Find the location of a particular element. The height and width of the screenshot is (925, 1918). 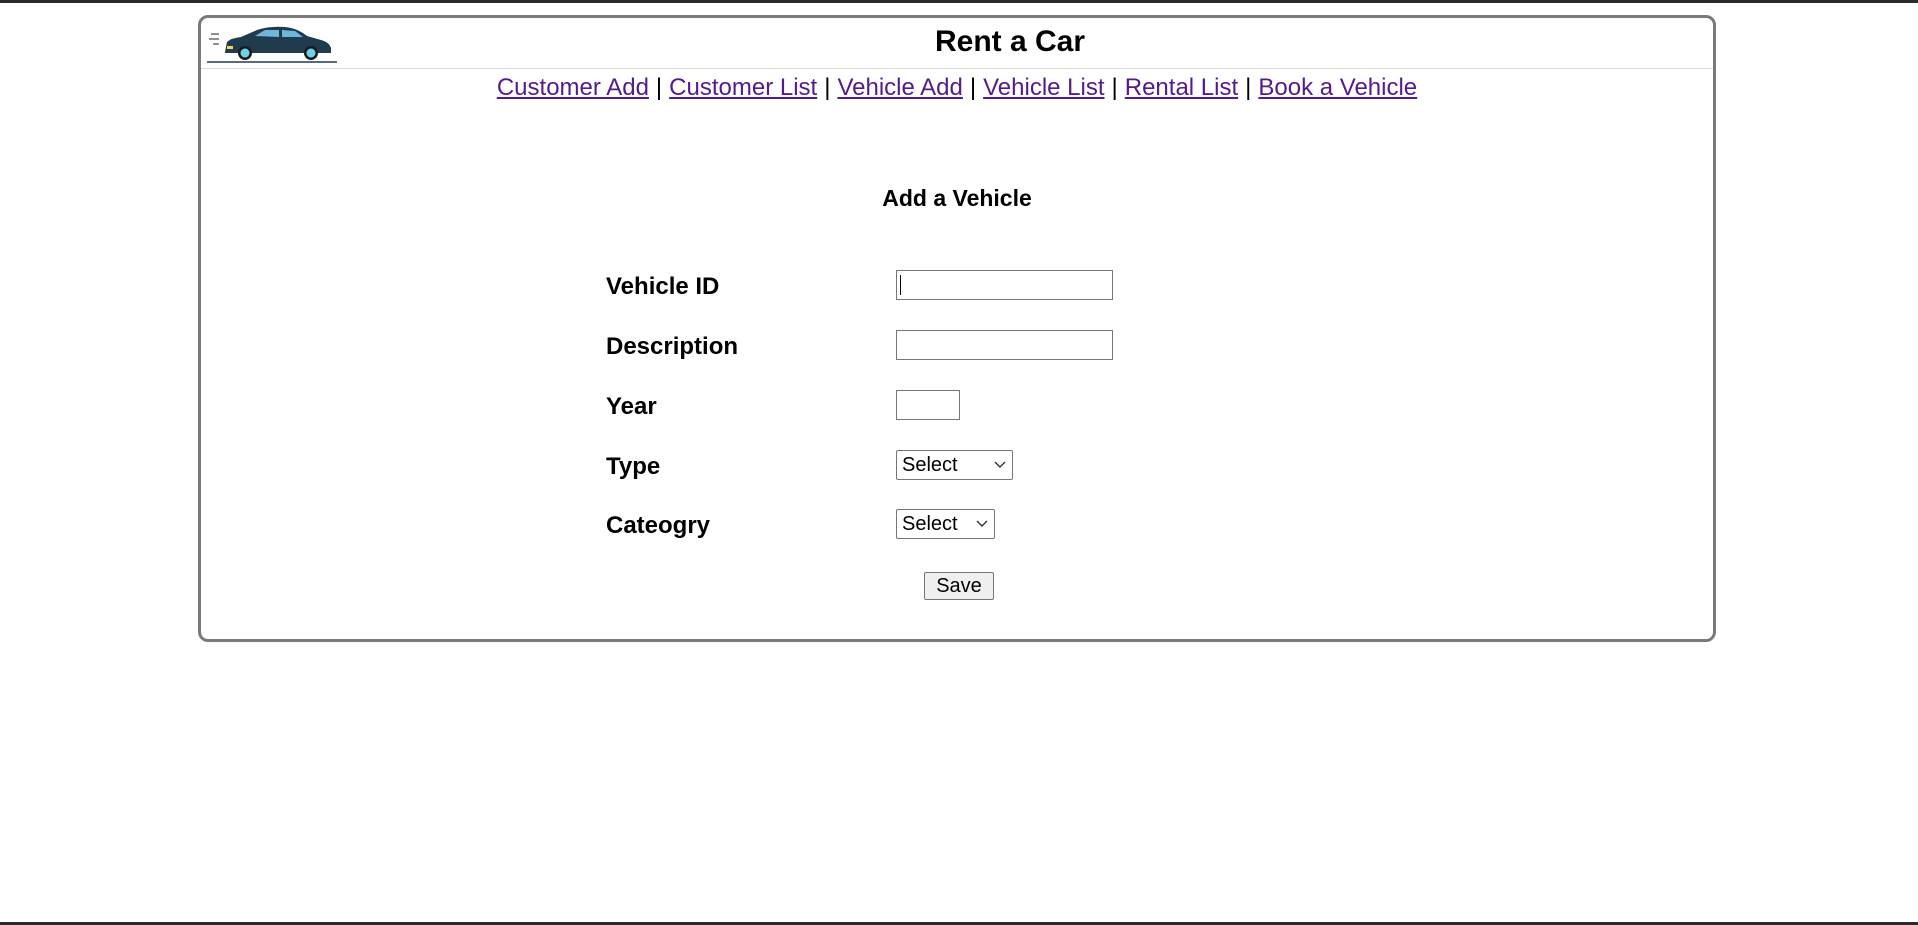

type-select: Select is located at coordinates (954, 465).